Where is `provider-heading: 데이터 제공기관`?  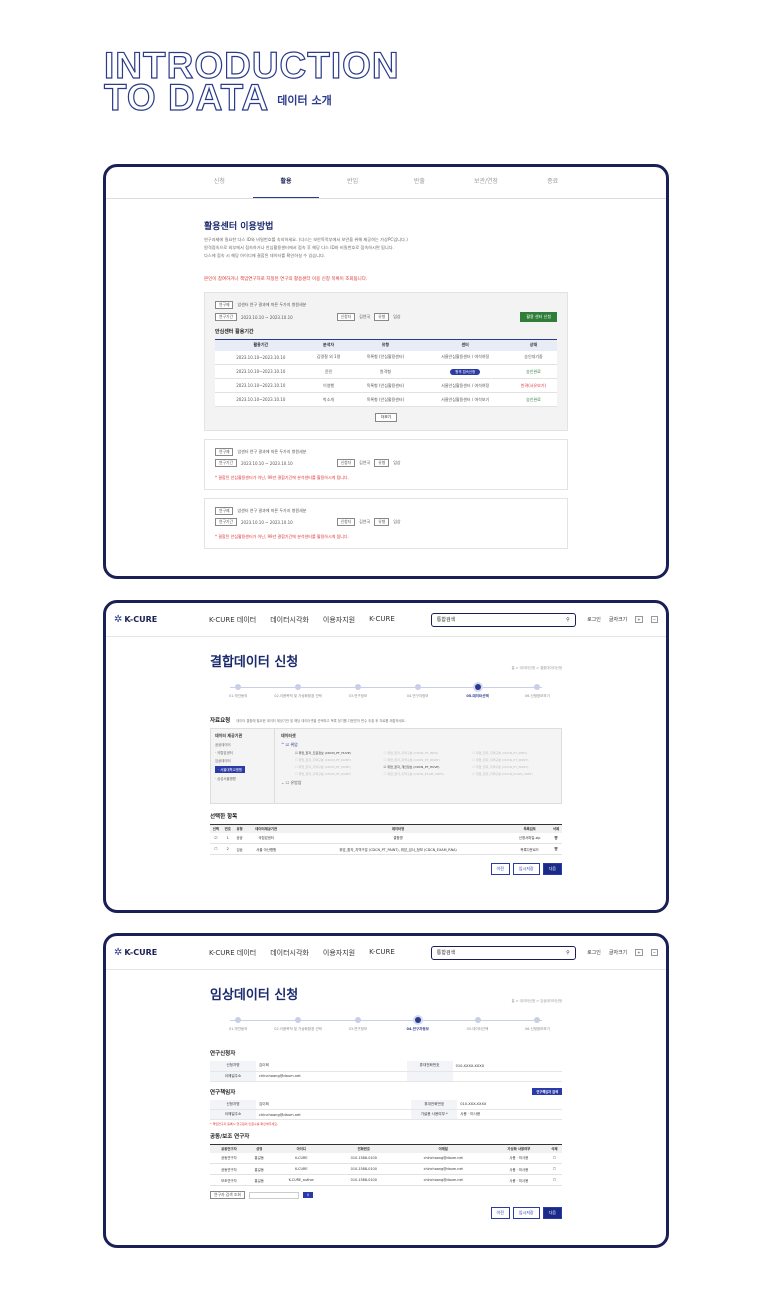 provider-heading: 데이터 제공기관 is located at coordinates (229, 735).